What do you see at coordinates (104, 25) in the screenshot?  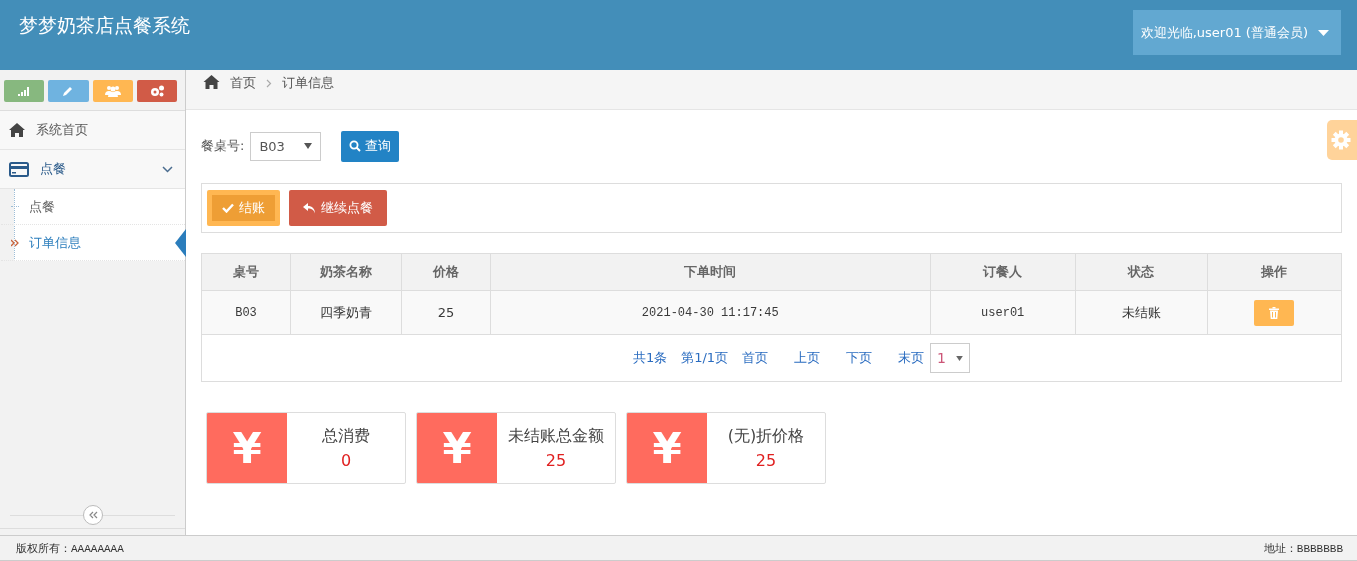 I see `app-title: 梦梦奶茶店点餐系统` at bounding box center [104, 25].